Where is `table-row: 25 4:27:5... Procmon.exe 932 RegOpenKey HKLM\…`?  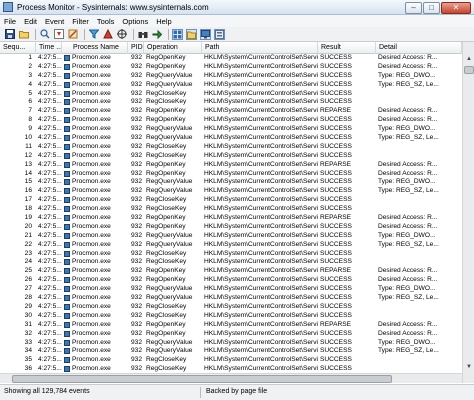 table-row: 25 4:27:5... Procmon.exe 932 RegOpenKey HKLM\… is located at coordinates (237, 271).